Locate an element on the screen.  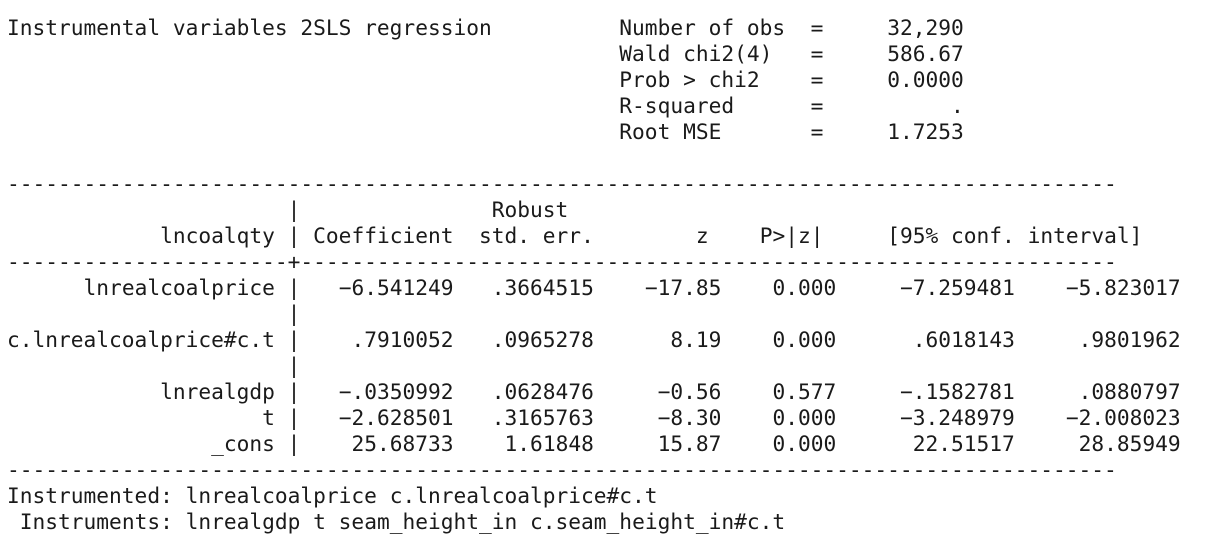
robust-header: Robust is located at coordinates (530, 209).